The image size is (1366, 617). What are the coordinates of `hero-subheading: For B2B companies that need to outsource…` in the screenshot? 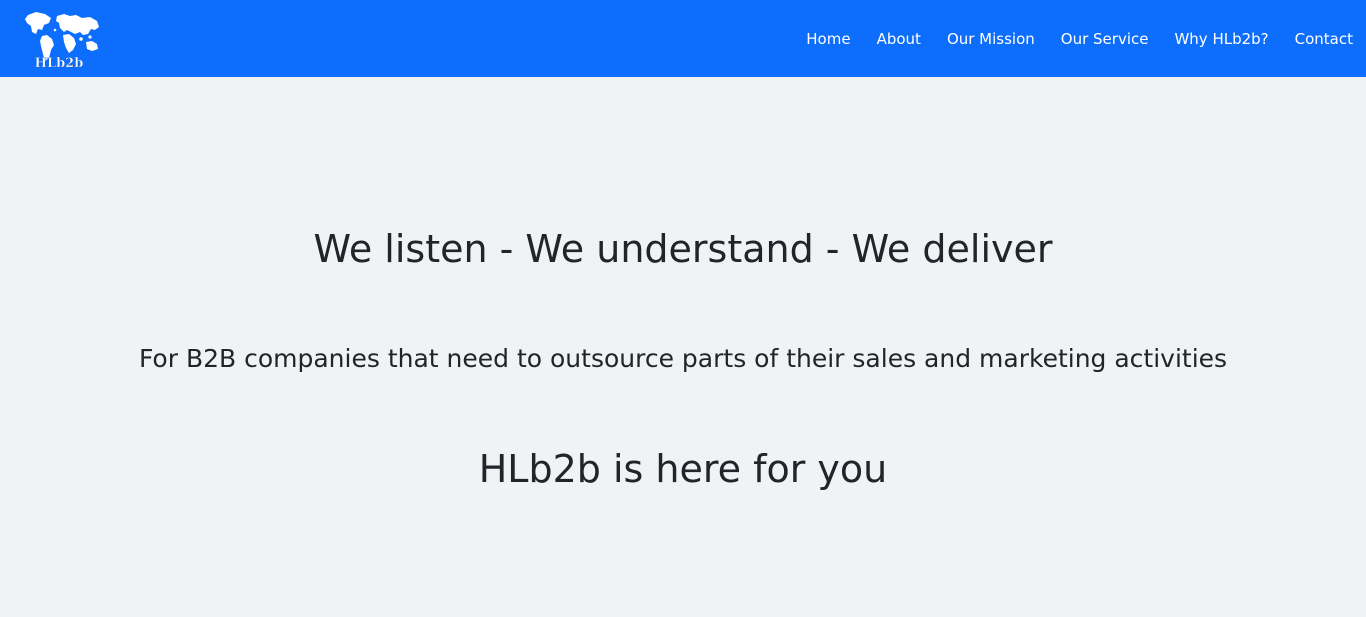 It's located at (683, 358).